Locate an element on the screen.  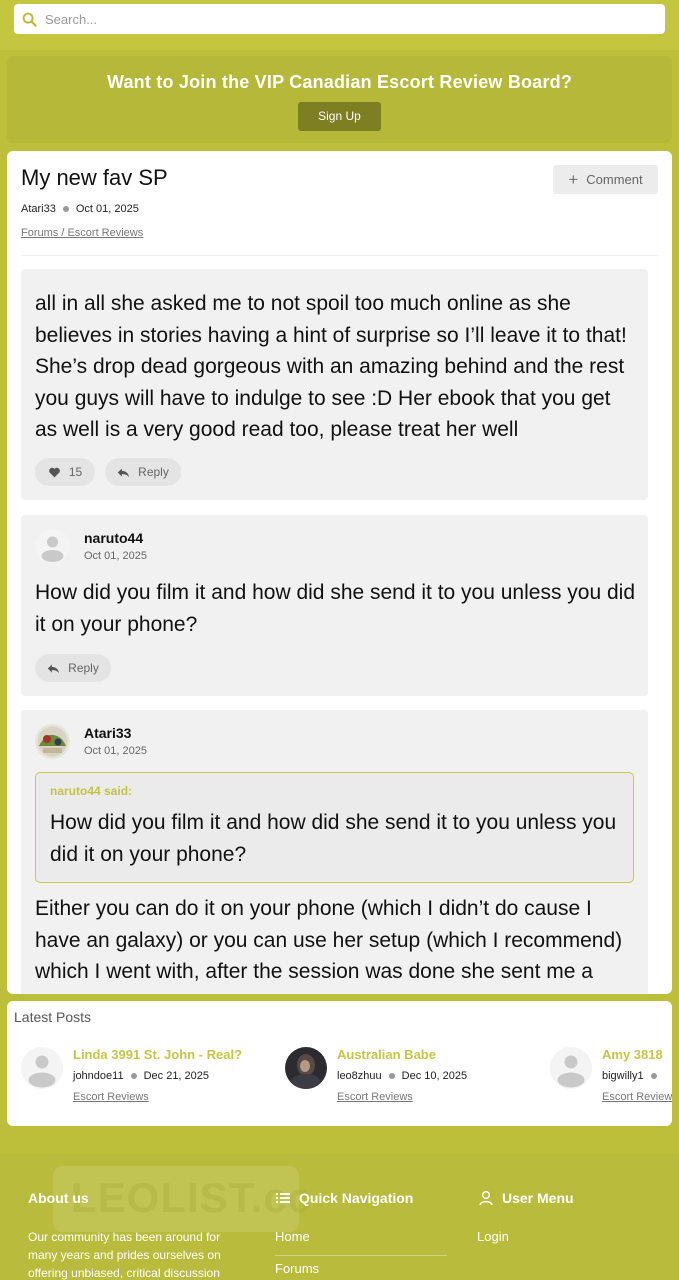
user-menu-heading: User Menu is located at coordinates (526, 1198).